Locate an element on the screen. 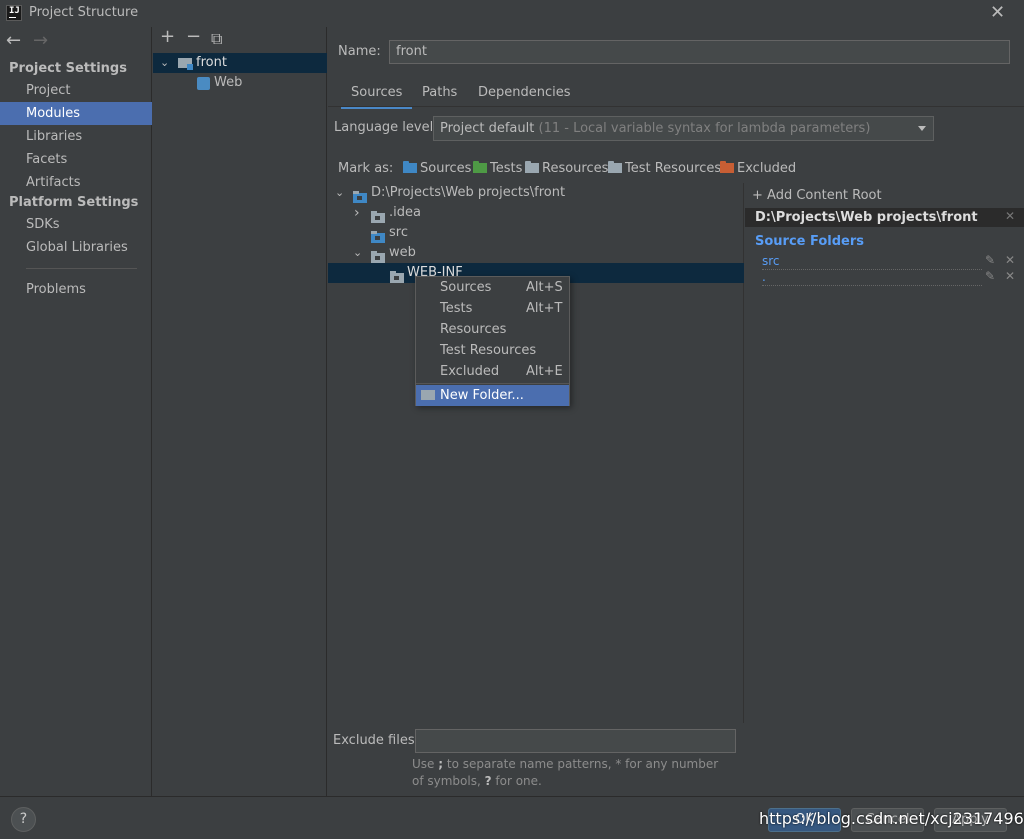 Image resolution: width=1024 pixels, height=839 pixels. mark-as-tests-button: Tests is located at coordinates (497, 168).